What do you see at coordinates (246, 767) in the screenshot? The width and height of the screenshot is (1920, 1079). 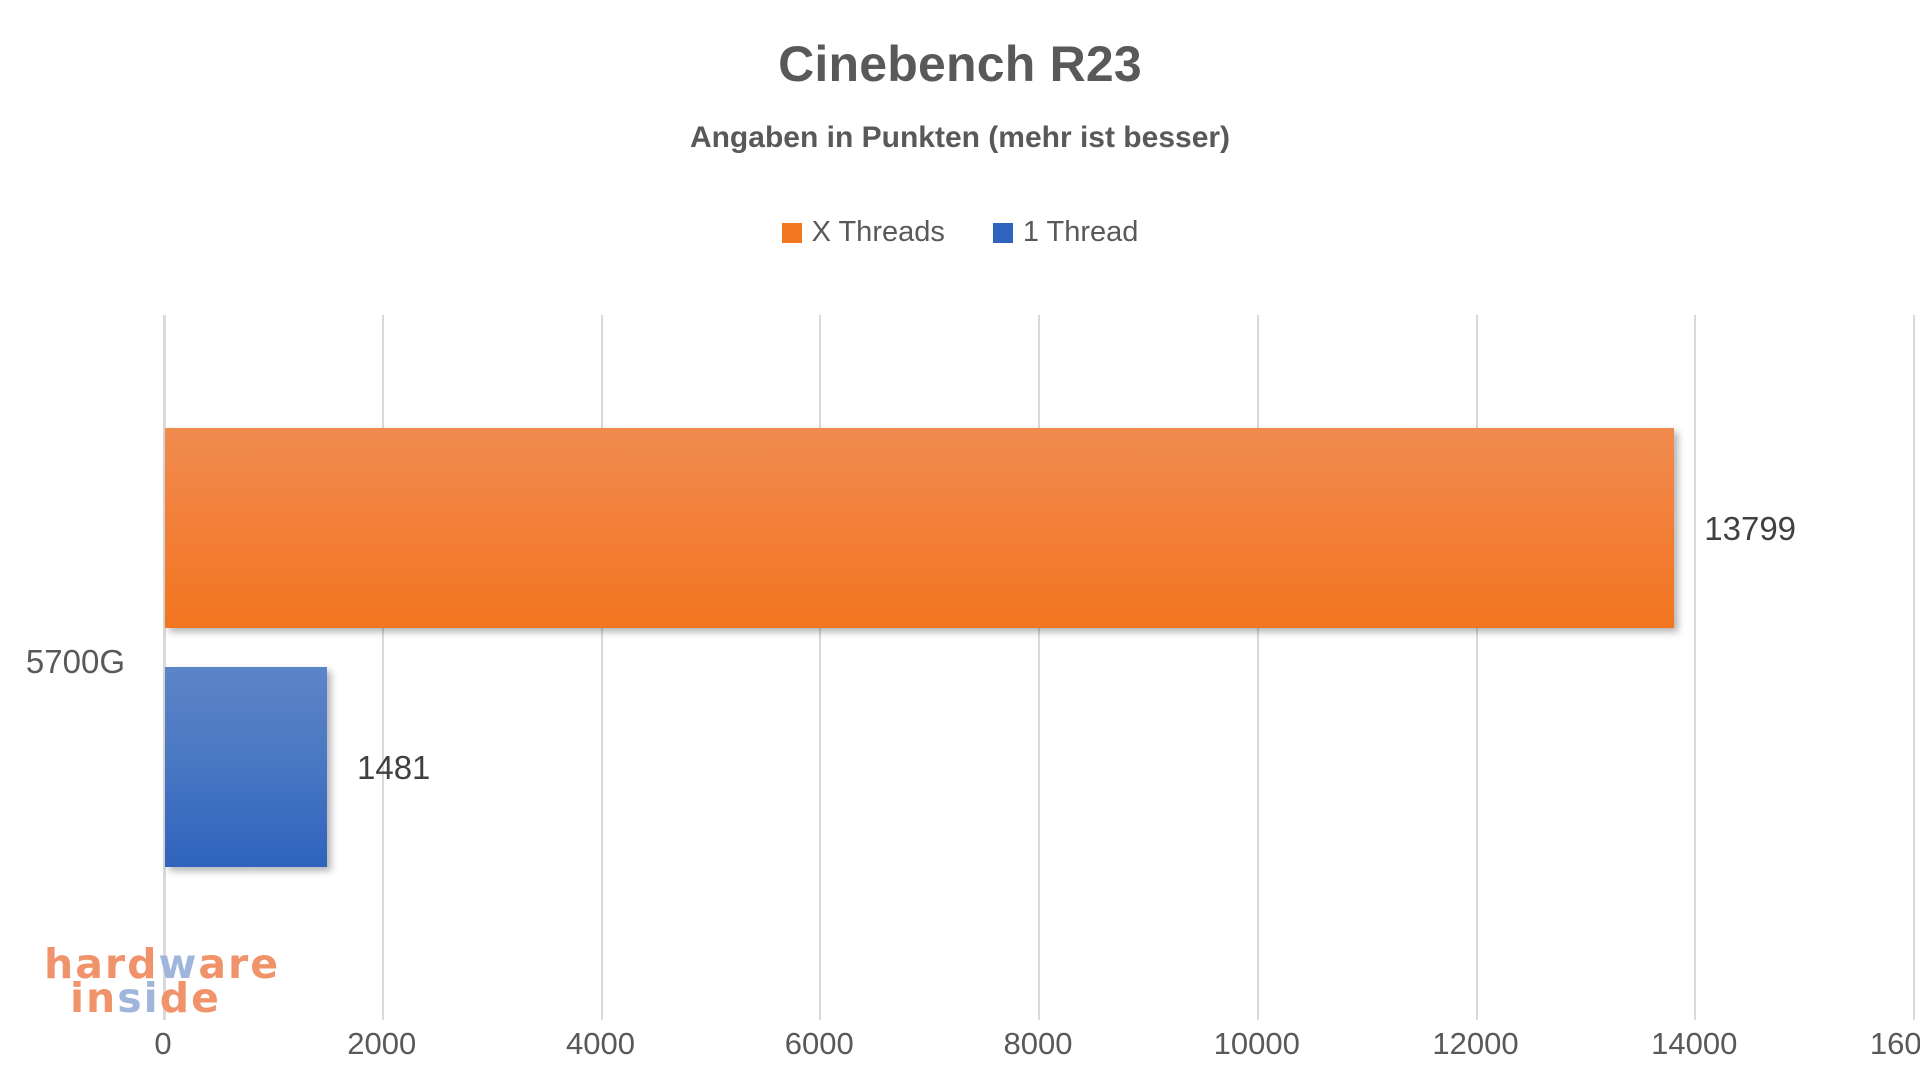 I see `bar-1-thread` at bounding box center [246, 767].